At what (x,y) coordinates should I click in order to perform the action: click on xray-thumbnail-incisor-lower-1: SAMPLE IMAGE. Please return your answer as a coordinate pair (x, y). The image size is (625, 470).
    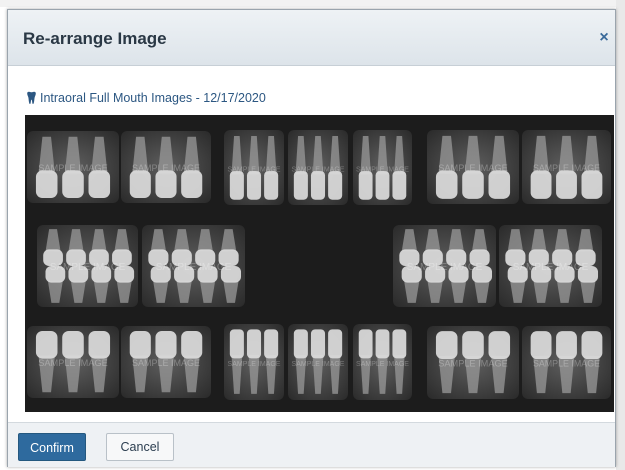
    Looking at the image, I should click on (254, 362).